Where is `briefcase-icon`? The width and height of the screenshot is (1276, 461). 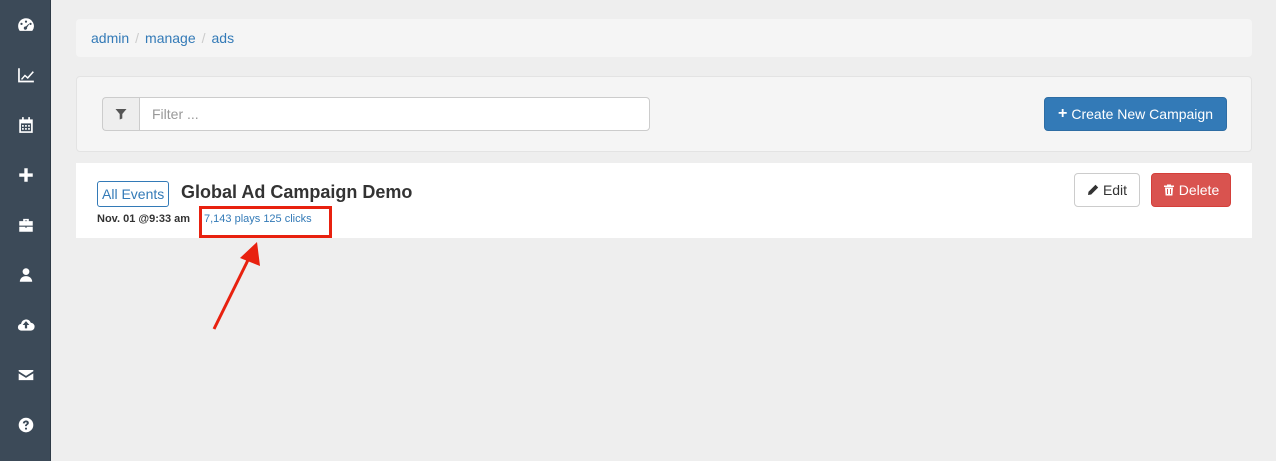
briefcase-icon is located at coordinates (25, 225).